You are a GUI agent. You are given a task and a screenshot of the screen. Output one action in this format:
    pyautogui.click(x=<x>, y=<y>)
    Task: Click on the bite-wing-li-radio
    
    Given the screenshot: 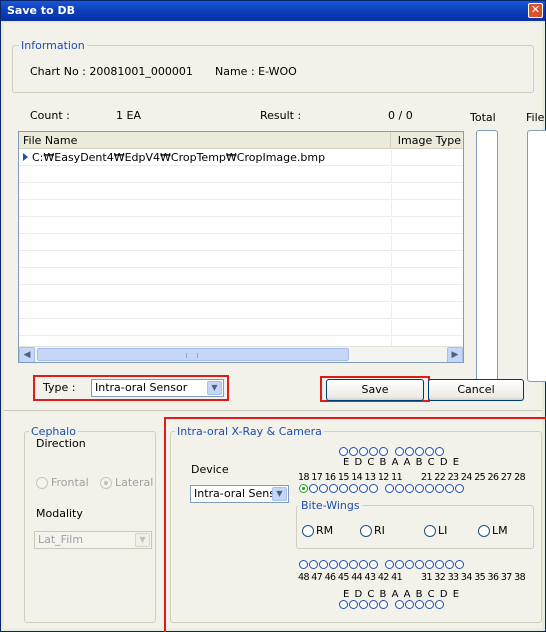 What is the action you would take?
    pyautogui.click(x=430, y=531)
    